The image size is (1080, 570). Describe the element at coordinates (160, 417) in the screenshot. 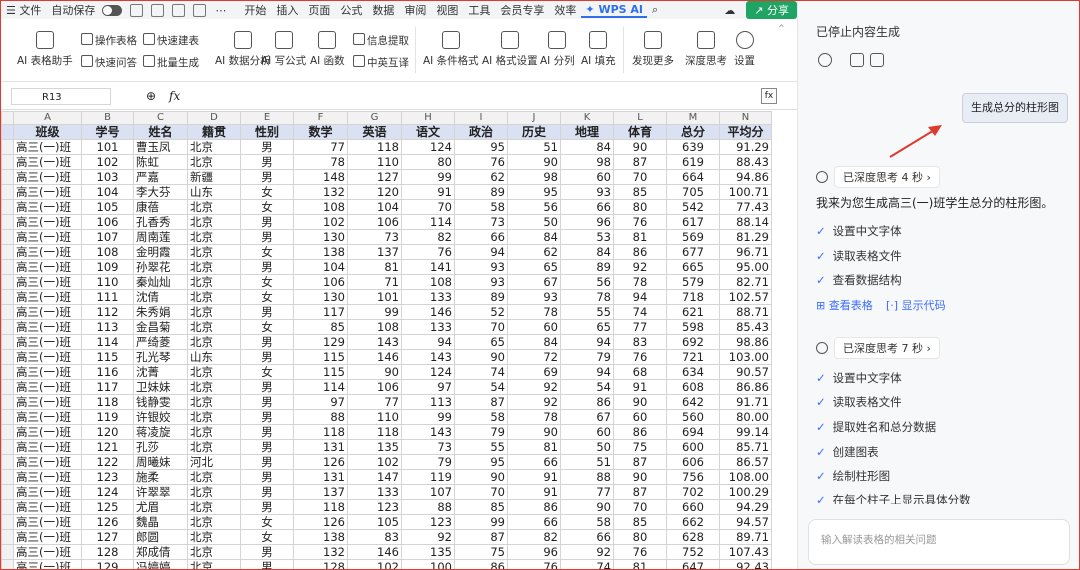

I see `table-cell: 许银姣` at that location.